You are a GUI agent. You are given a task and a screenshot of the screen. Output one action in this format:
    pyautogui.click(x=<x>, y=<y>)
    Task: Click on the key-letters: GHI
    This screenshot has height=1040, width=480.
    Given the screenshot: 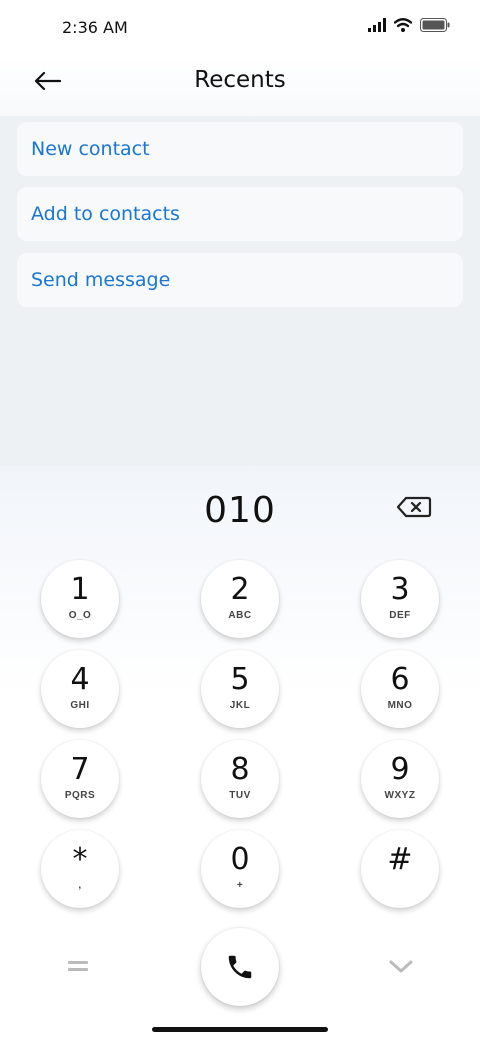 What is the action you would take?
    pyautogui.click(x=80, y=705)
    